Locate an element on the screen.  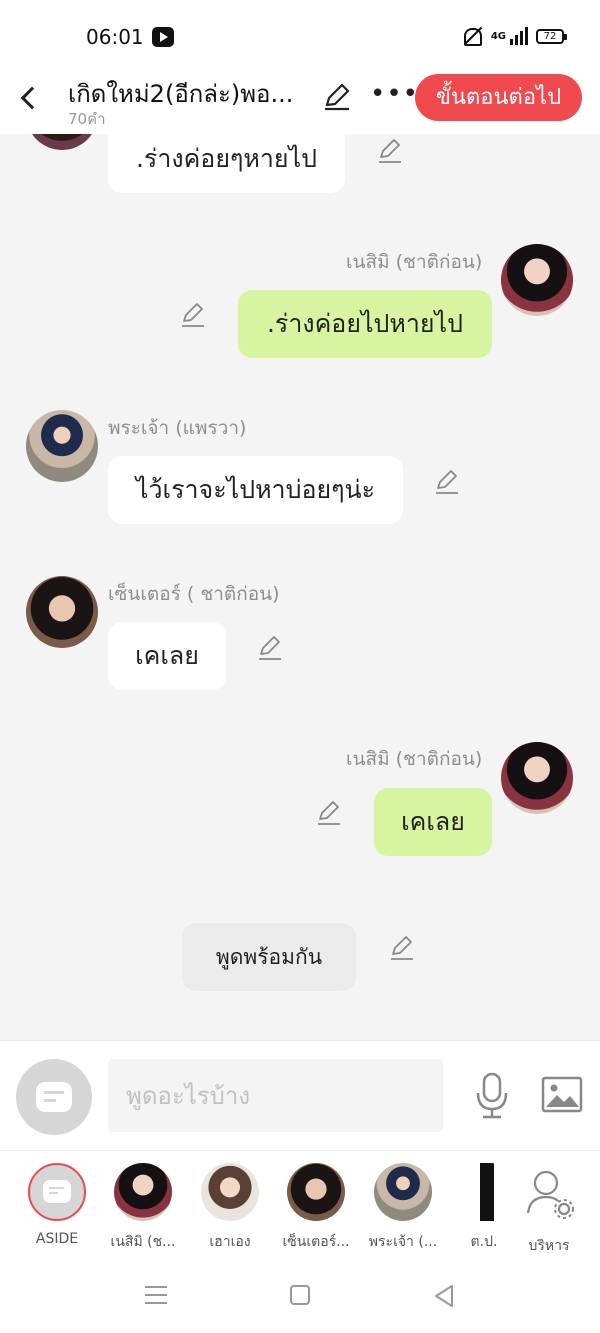
nav-back-icon is located at coordinates (444, 1296).